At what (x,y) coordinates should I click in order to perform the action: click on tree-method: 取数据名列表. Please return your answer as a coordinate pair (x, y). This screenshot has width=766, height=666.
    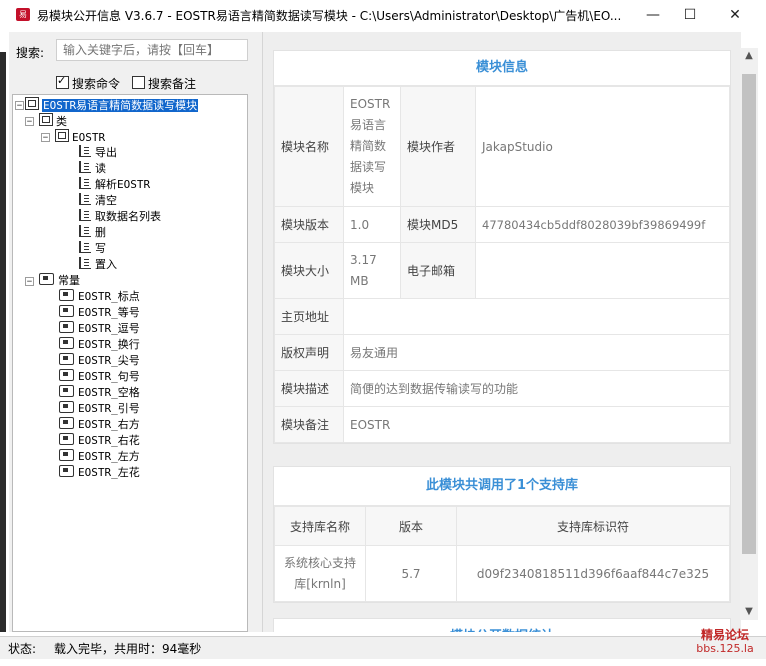
    Looking at the image, I should click on (120, 217).